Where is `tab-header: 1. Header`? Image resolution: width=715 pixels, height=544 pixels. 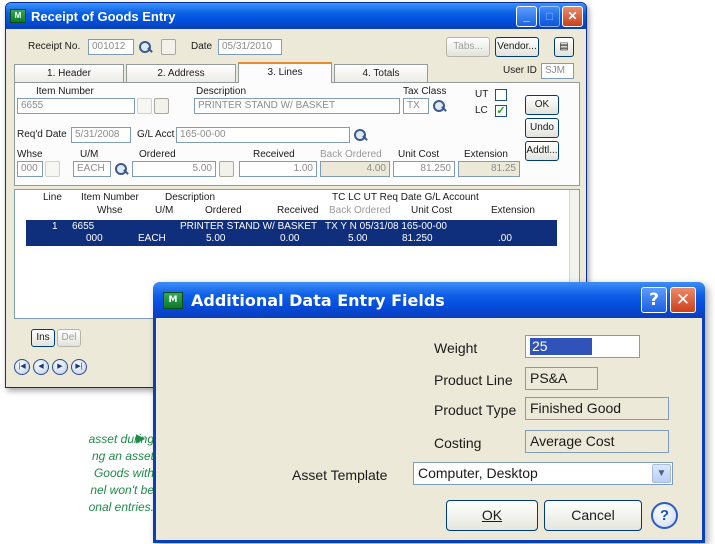
tab-header: 1. Header is located at coordinates (69, 73).